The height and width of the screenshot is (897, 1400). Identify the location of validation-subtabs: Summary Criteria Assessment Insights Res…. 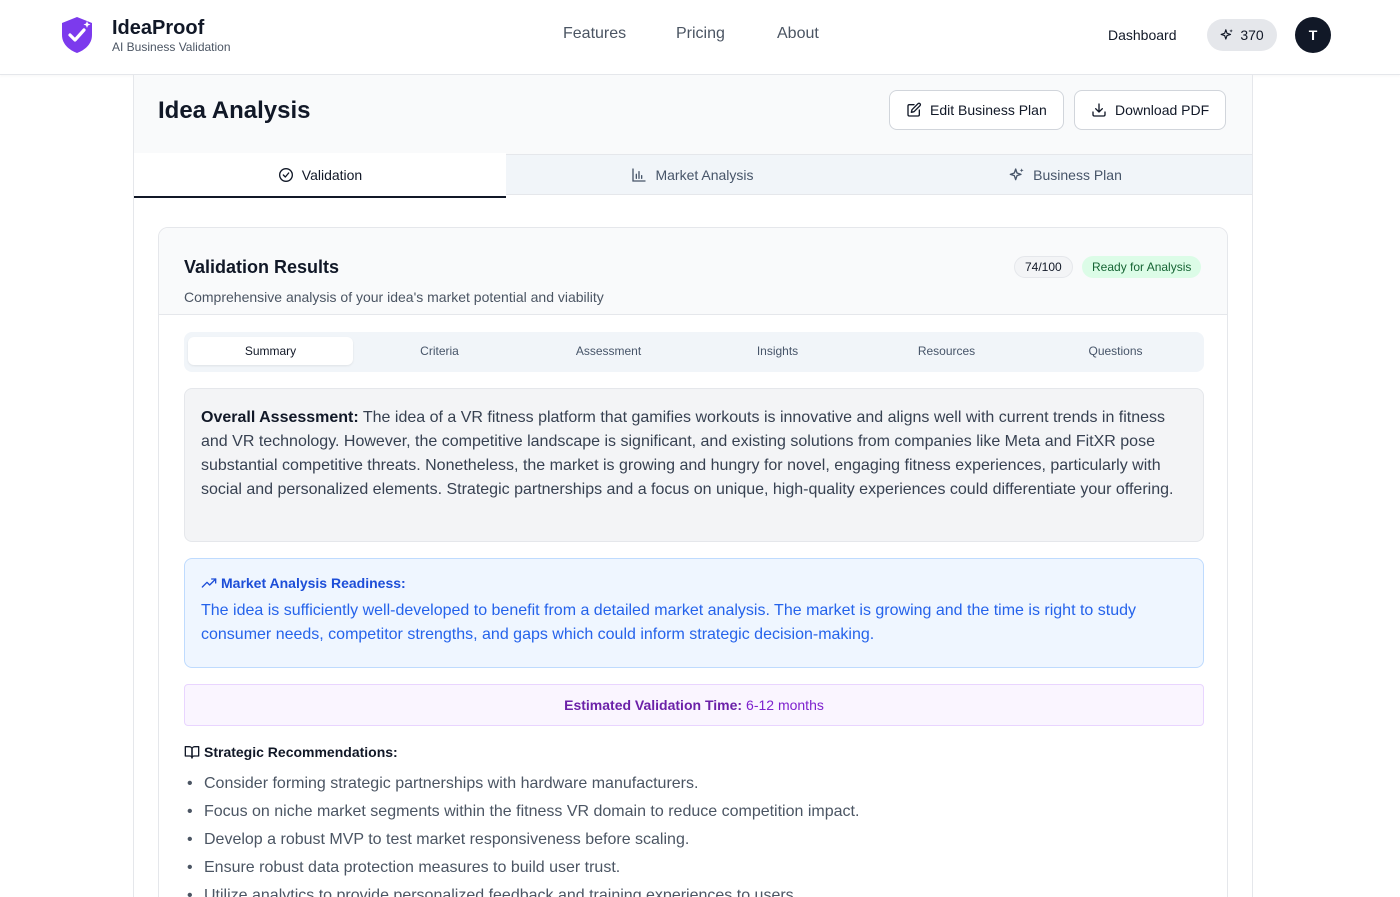
(694, 352).